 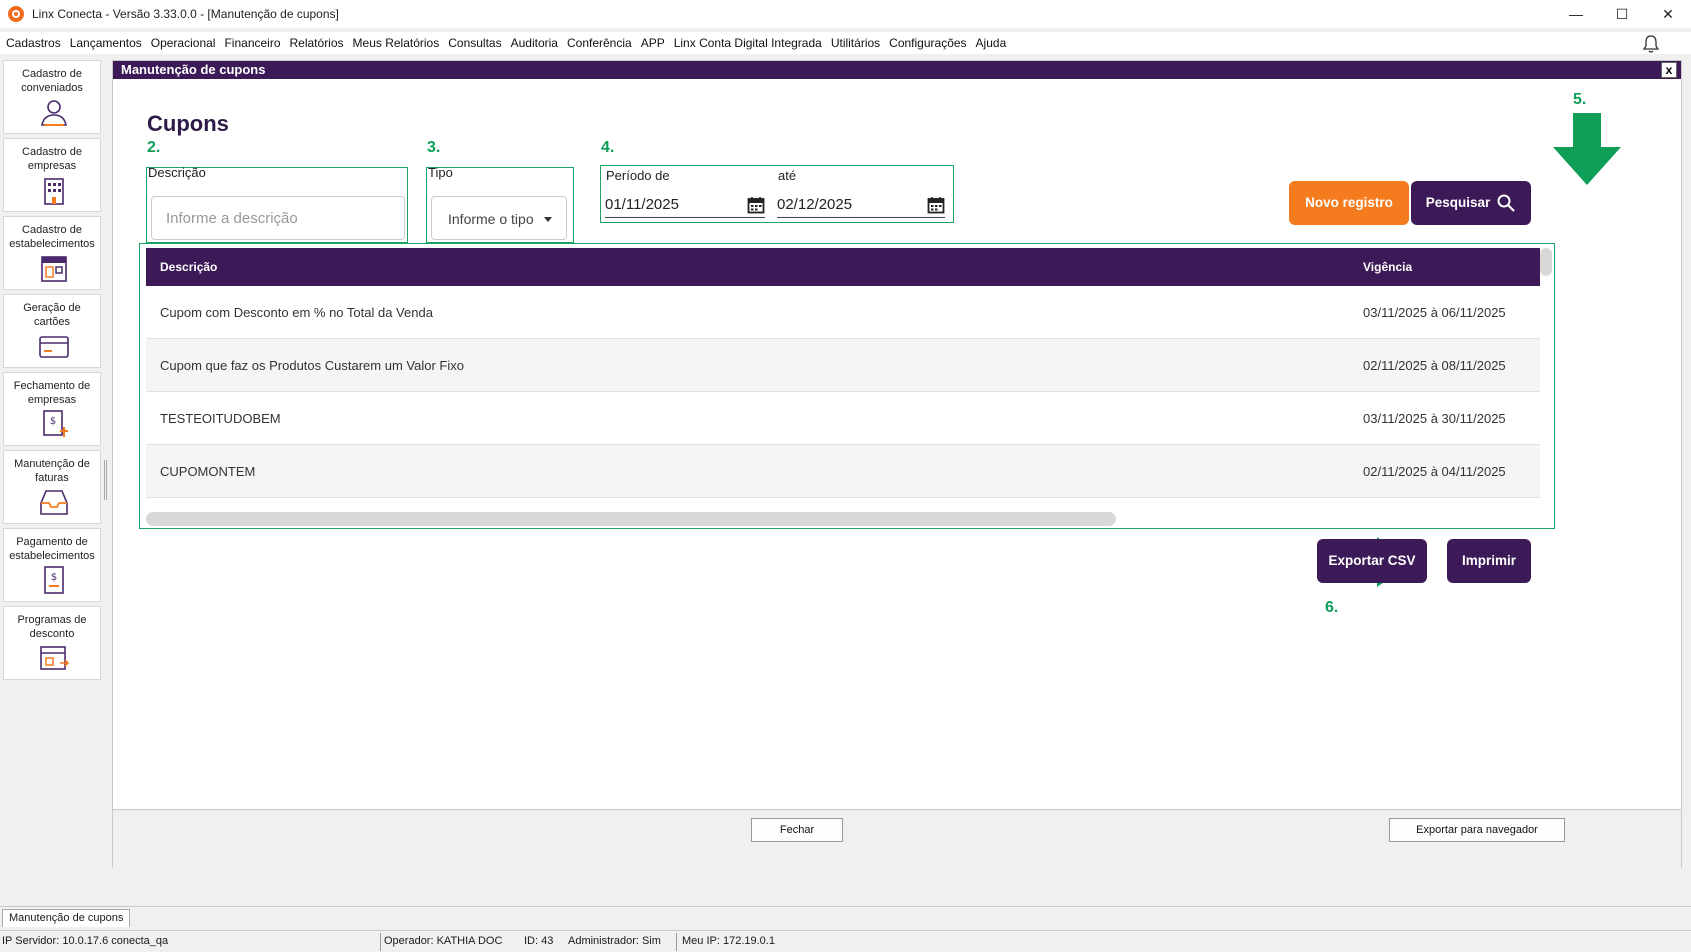 What do you see at coordinates (638, 175) in the screenshot?
I see `periodo-de-label: Período de` at bounding box center [638, 175].